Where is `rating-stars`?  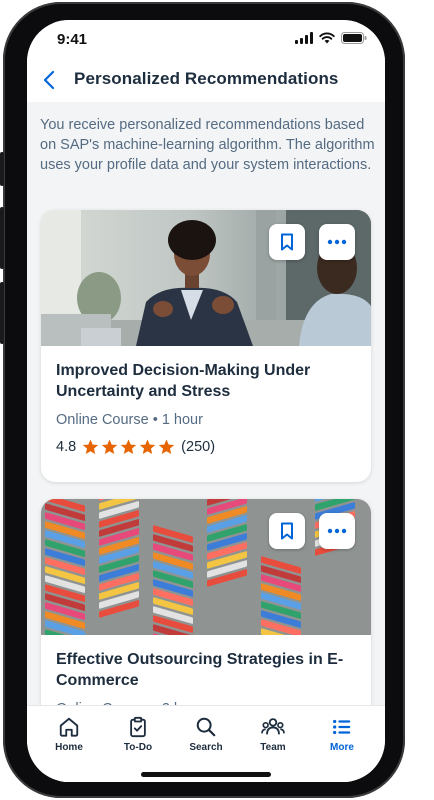 rating-stars is located at coordinates (128, 447).